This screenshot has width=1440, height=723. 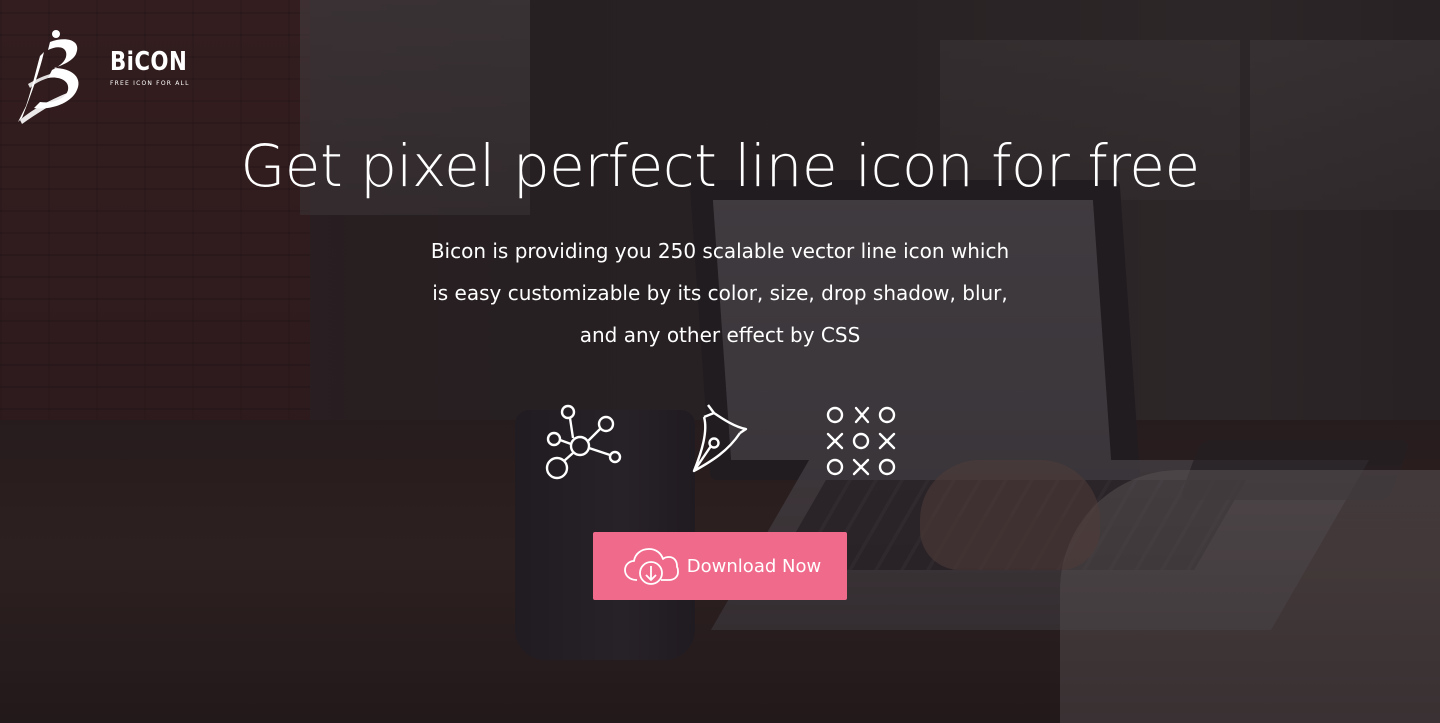 What do you see at coordinates (721, 440) in the screenshot?
I see `pen-nib-icon` at bounding box center [721, 440].